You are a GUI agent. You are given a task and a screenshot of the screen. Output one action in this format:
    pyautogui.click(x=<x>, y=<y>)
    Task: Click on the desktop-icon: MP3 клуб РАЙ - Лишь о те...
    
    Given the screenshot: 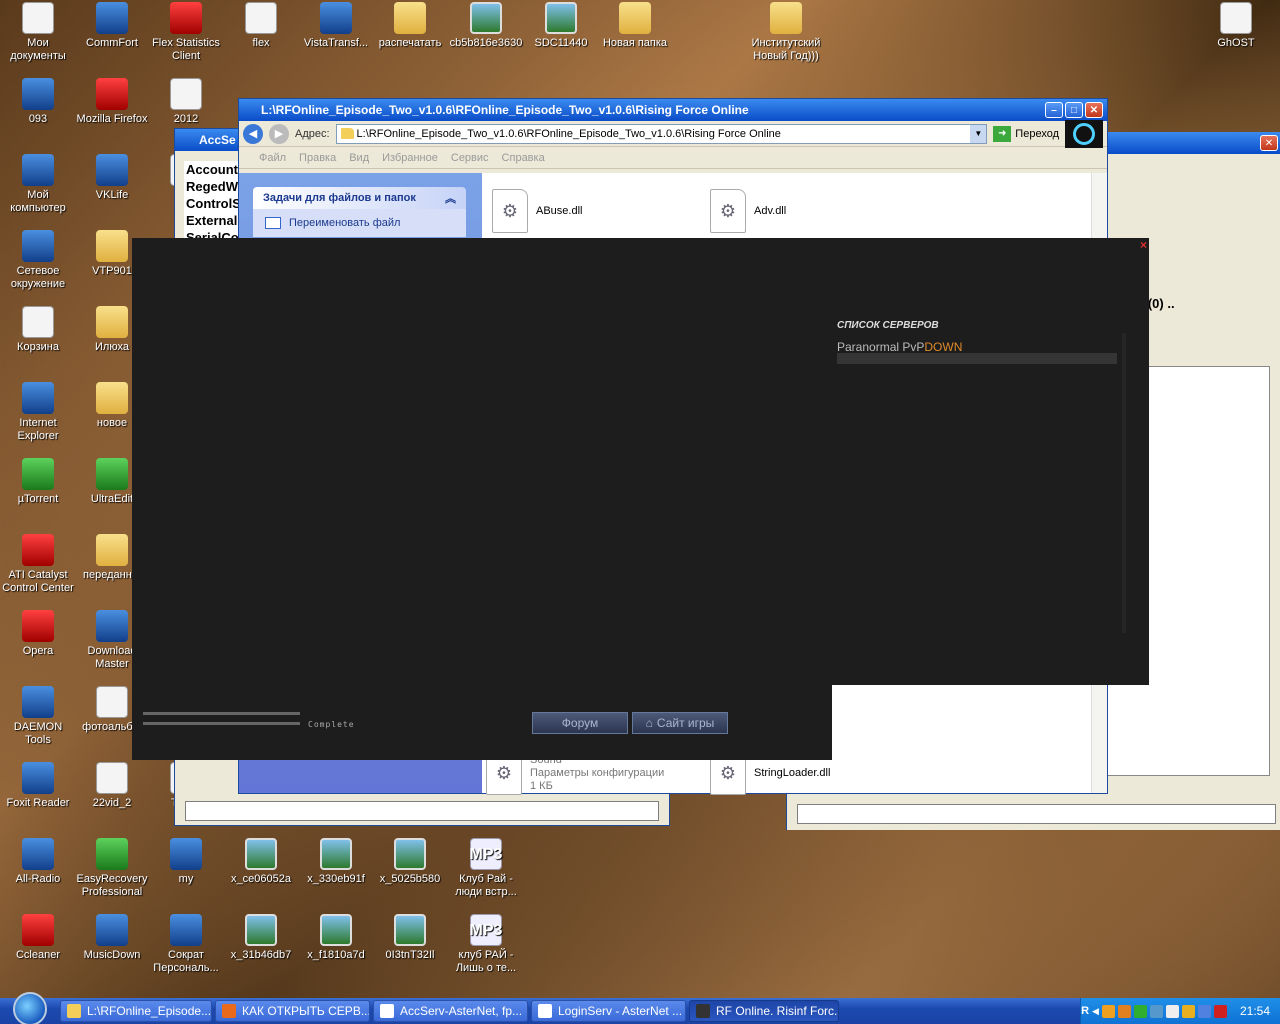 What is the action you would take?
    pyautogui.click(x=486, y=944)
    